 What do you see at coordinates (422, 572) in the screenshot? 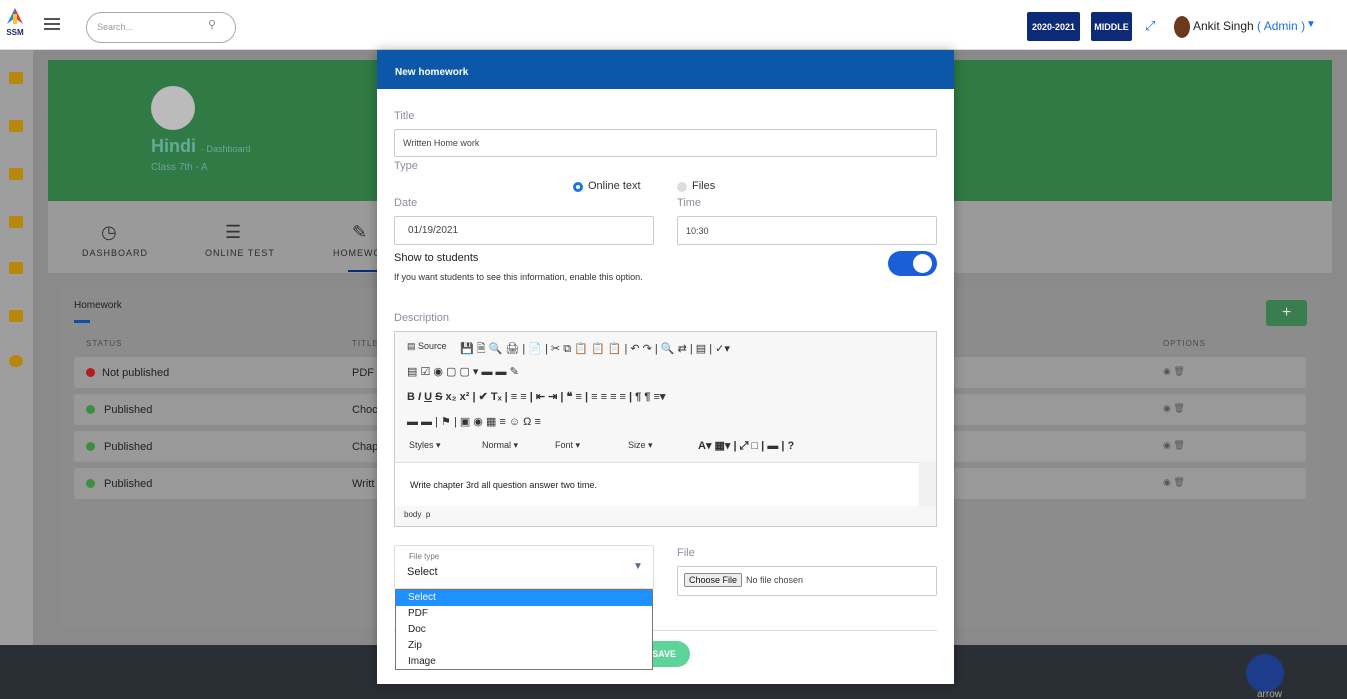
I see `file-type-value: Select` at bounding box center [422, 572].